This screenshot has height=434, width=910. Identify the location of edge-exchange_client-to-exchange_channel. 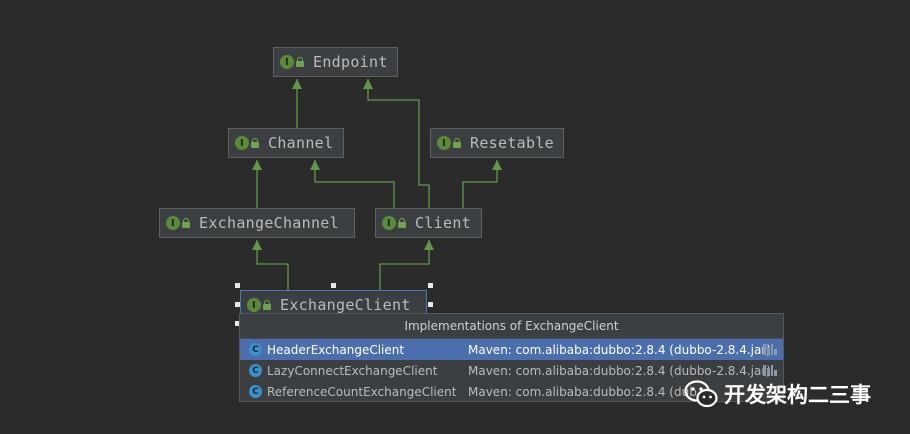
(272, 265).